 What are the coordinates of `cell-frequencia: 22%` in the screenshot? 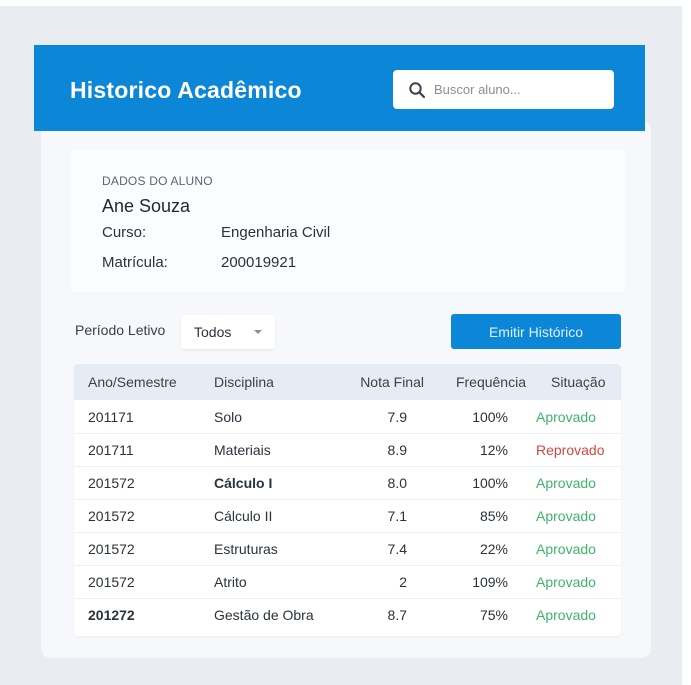 It's located at (493, 549).